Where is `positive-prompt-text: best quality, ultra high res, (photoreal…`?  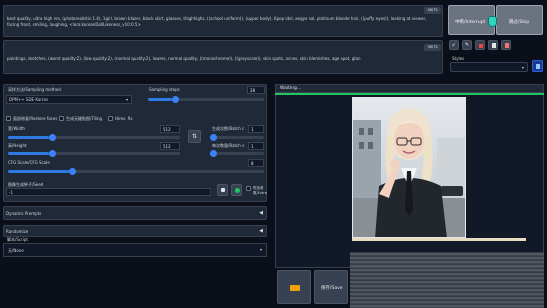 positive-prompt-text: best quality, ultra high res, (photoreal… is located at coordinates (222, 21).